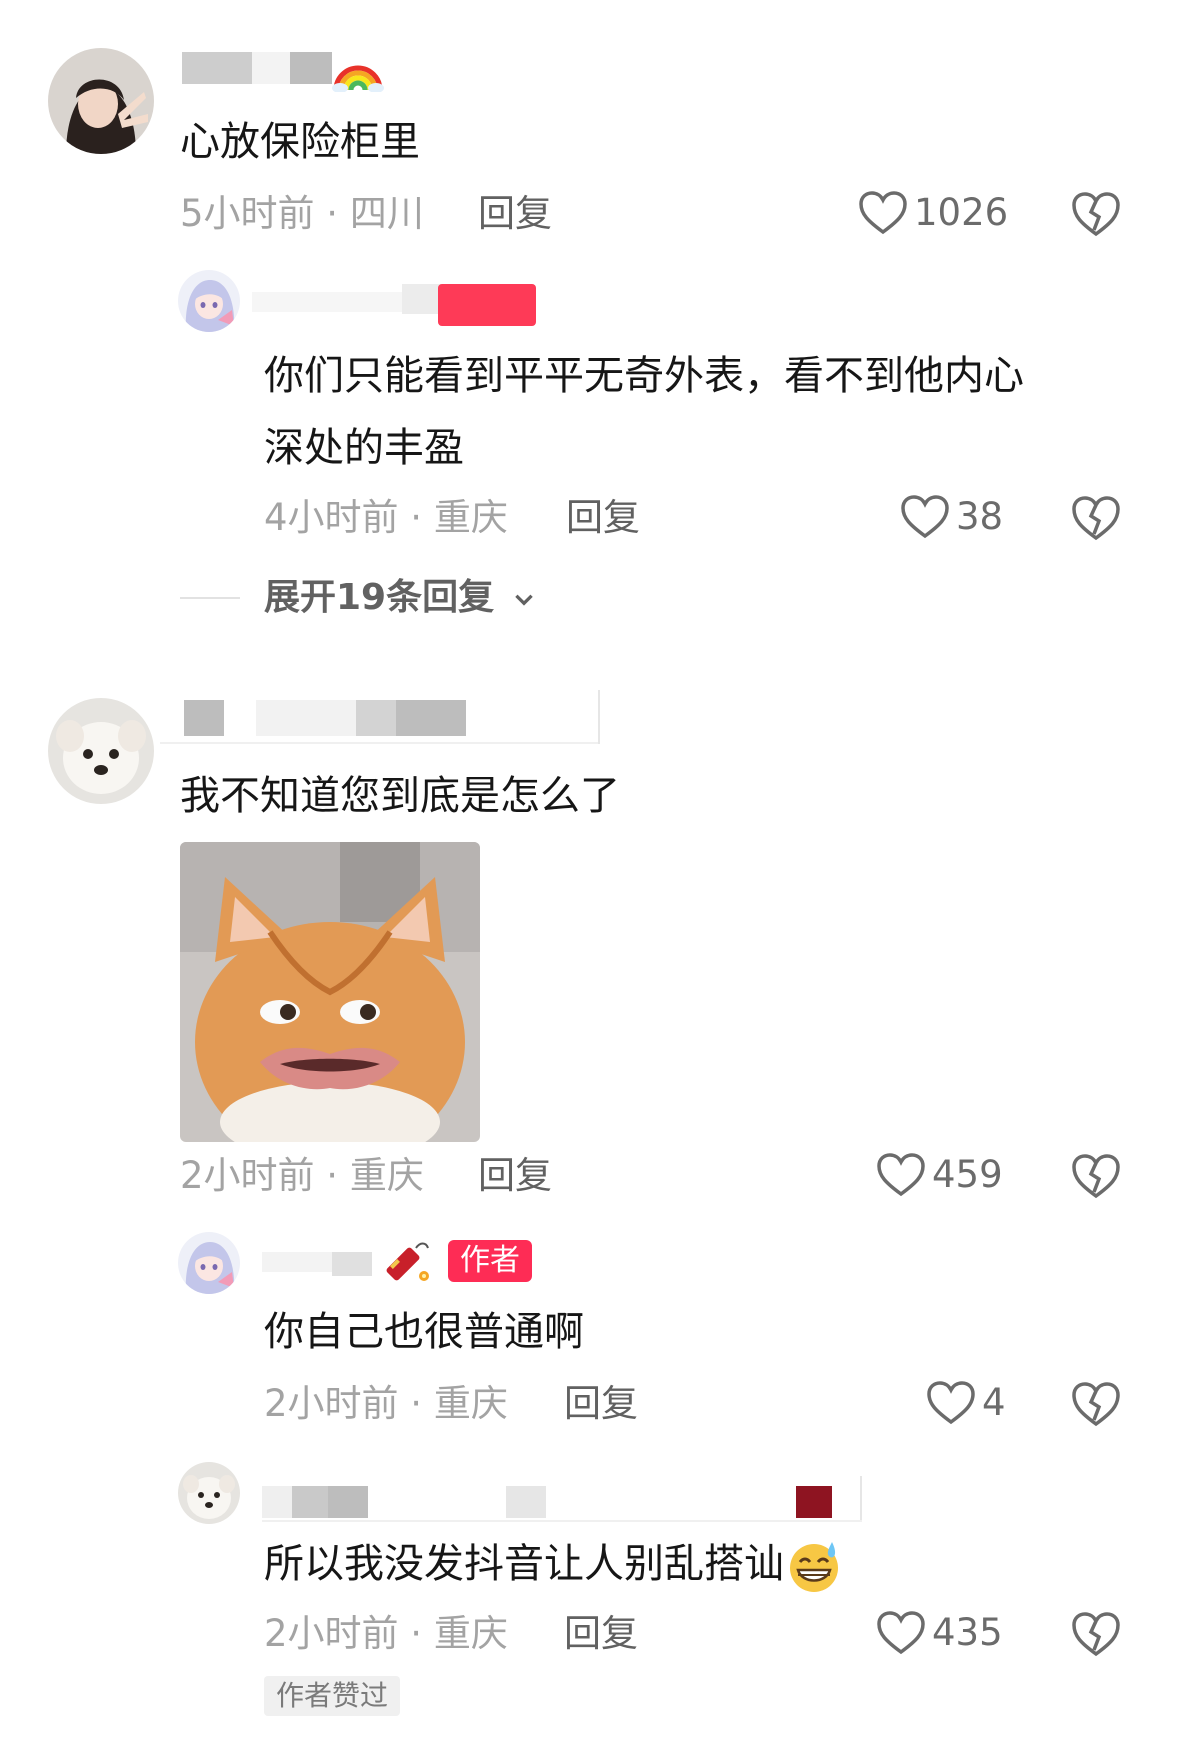 The width and height of the screenshot is (1178, 1747). Describe the element at coordinates (961, 212) in the screenshot. I see `like-count: 1026` at that location.